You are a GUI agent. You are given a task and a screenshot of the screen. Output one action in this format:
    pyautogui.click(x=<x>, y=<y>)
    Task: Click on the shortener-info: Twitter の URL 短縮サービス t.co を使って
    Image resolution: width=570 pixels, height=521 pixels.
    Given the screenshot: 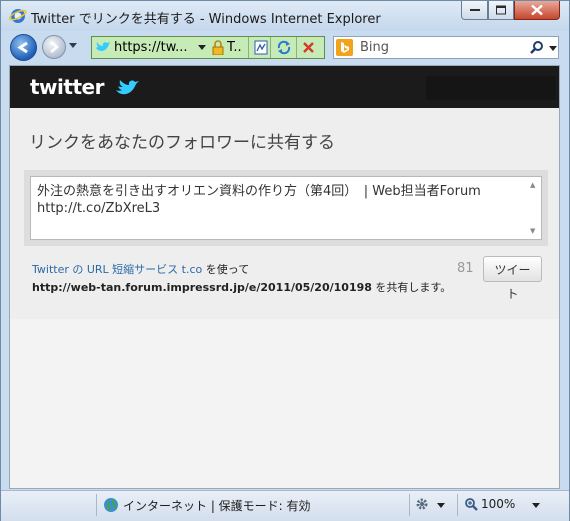 What is the action you would take?
    pyautogui.click(x=140, y=269)
    